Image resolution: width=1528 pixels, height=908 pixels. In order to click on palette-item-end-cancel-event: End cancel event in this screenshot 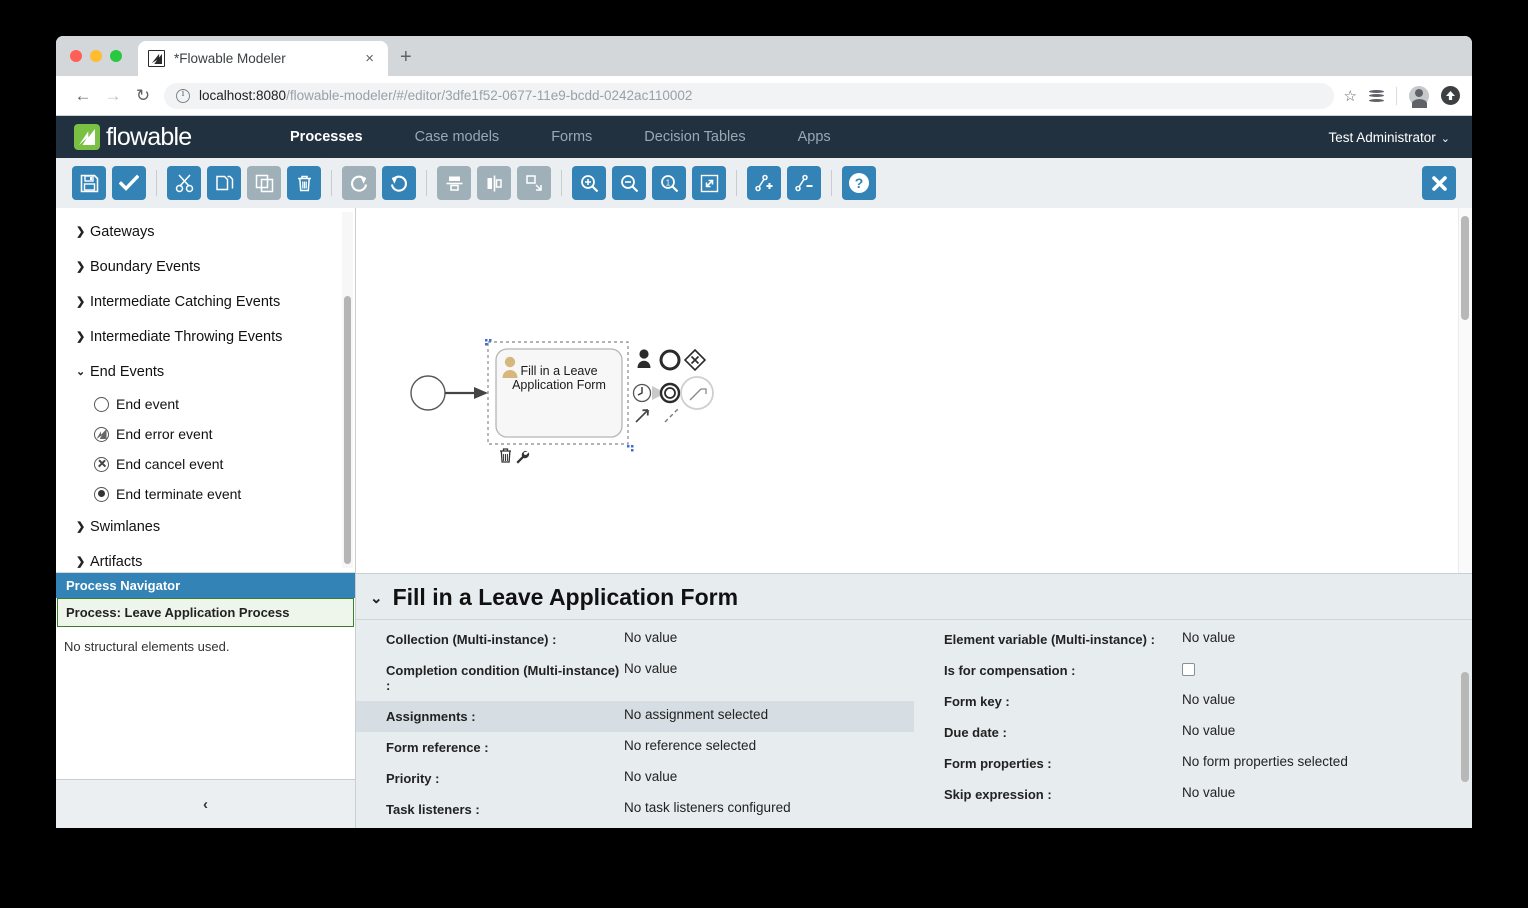, I will do `click(205, 464)`.